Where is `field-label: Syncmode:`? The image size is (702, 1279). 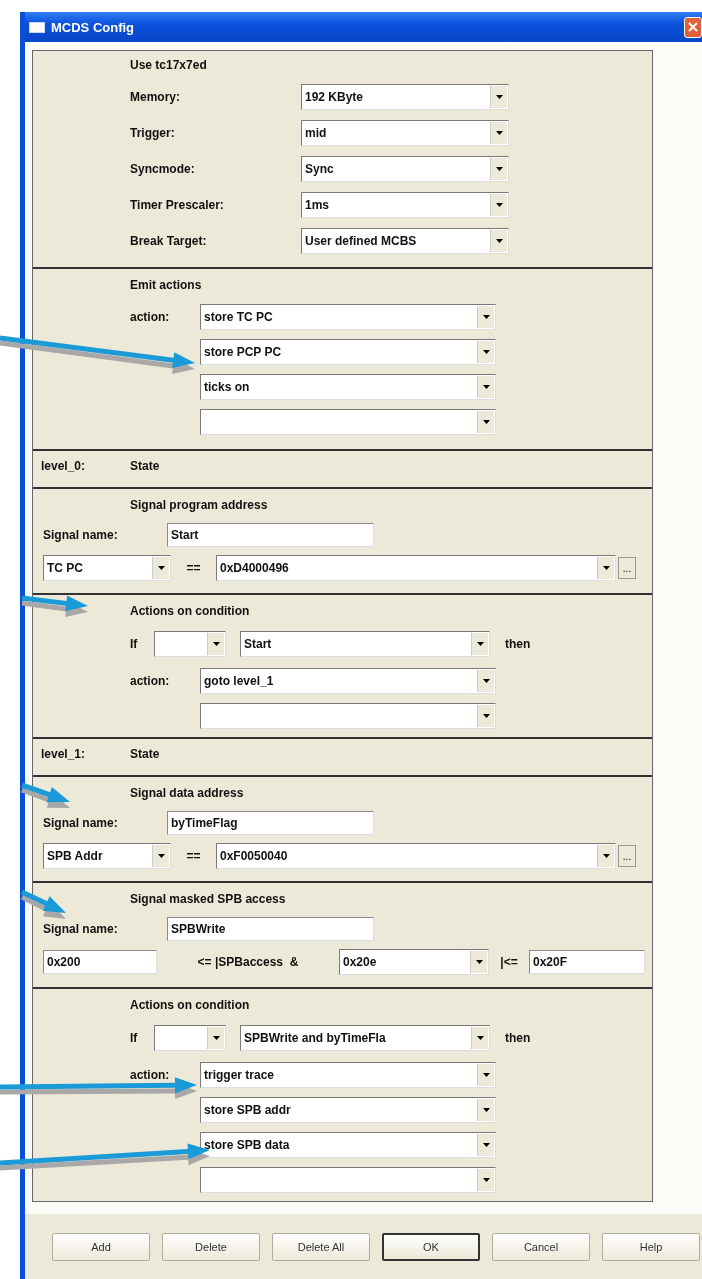
field-label: Syncmode: is located at coordinates (163, 169).